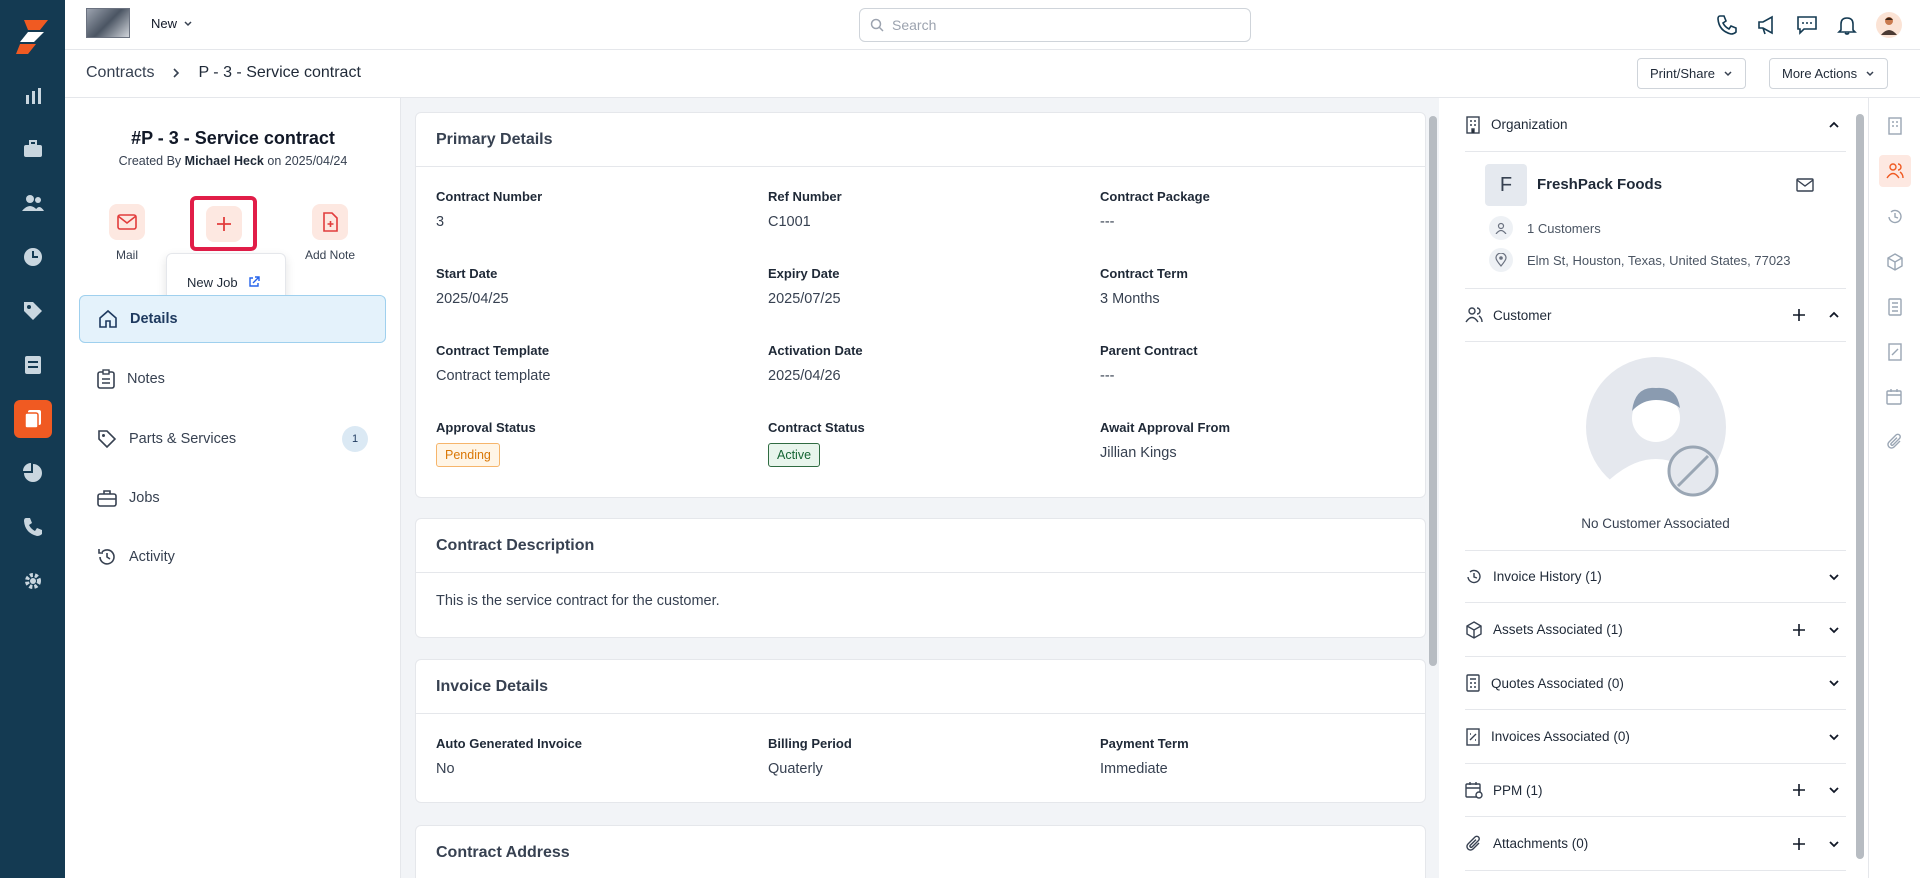 This screenshot has width=1920, height=878. What do you see at coordinates (1895, 171) in the screenshot?
I see `customer-shortcut-icon` at bounding box center [1895, 171].